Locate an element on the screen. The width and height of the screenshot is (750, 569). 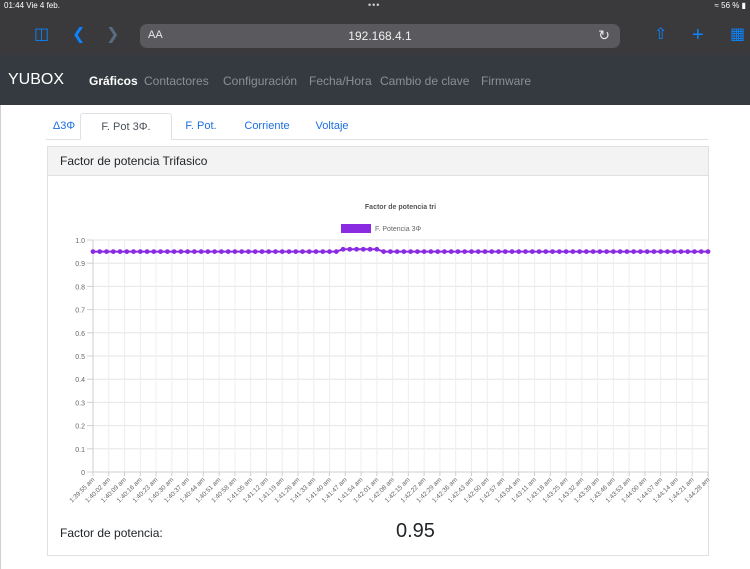
y-tick-label: 0.7 is located at coordinates (80, 311).